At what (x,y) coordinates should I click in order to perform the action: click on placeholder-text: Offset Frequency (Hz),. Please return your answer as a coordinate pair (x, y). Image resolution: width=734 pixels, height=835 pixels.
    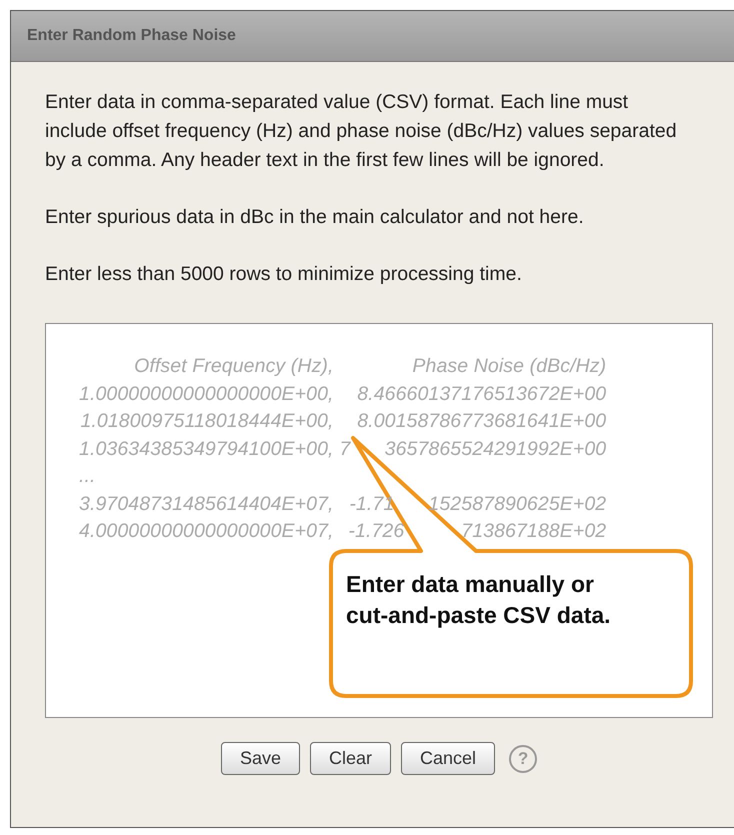
    Looking at the image, I should click on (233, 366).